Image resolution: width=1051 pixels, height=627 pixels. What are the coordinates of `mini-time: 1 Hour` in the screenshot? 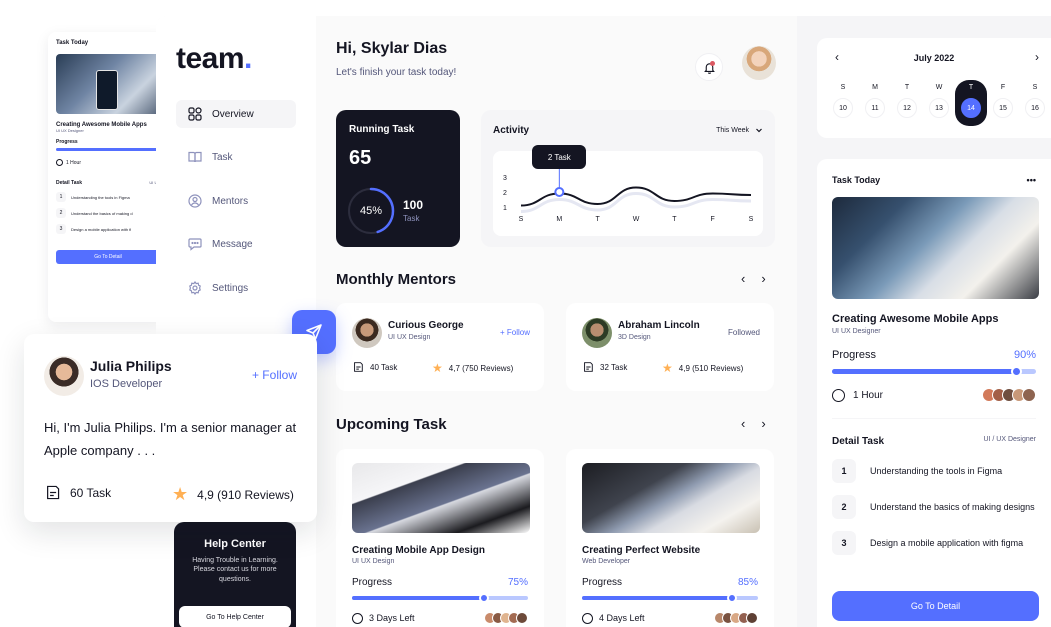 It's located at (108, 162).